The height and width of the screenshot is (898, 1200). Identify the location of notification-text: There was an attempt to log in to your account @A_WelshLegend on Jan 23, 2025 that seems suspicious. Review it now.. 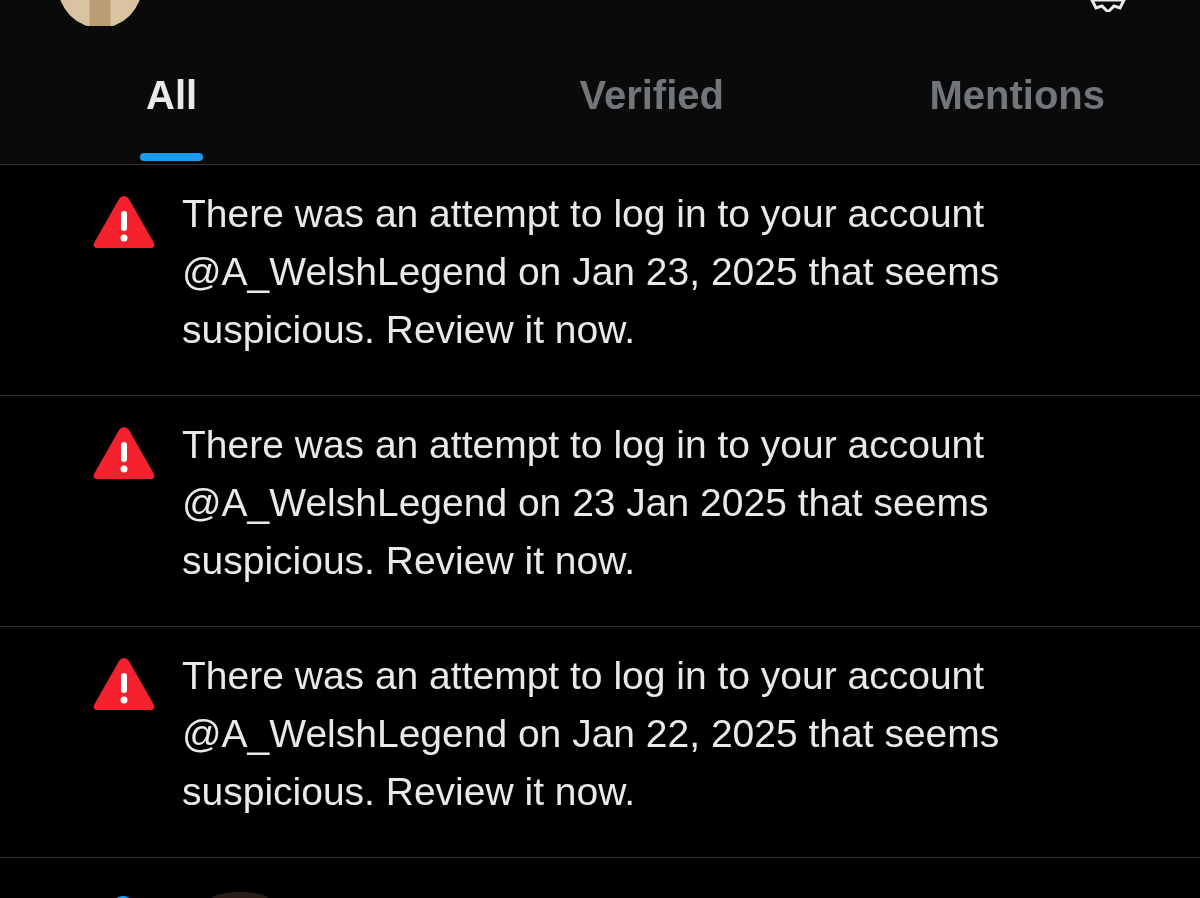
(591, 272).